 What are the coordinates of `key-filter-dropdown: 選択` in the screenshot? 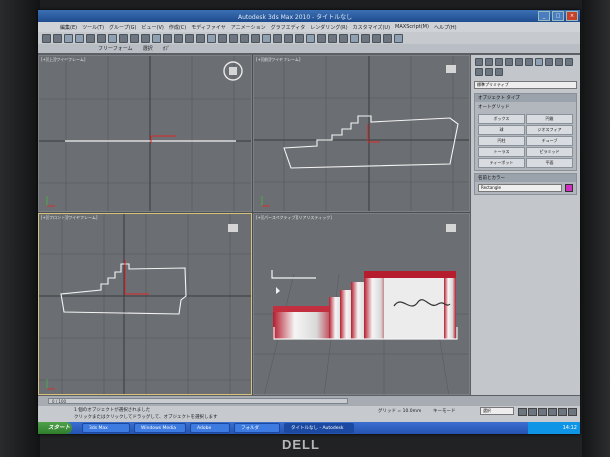 It's located at (497, 411).